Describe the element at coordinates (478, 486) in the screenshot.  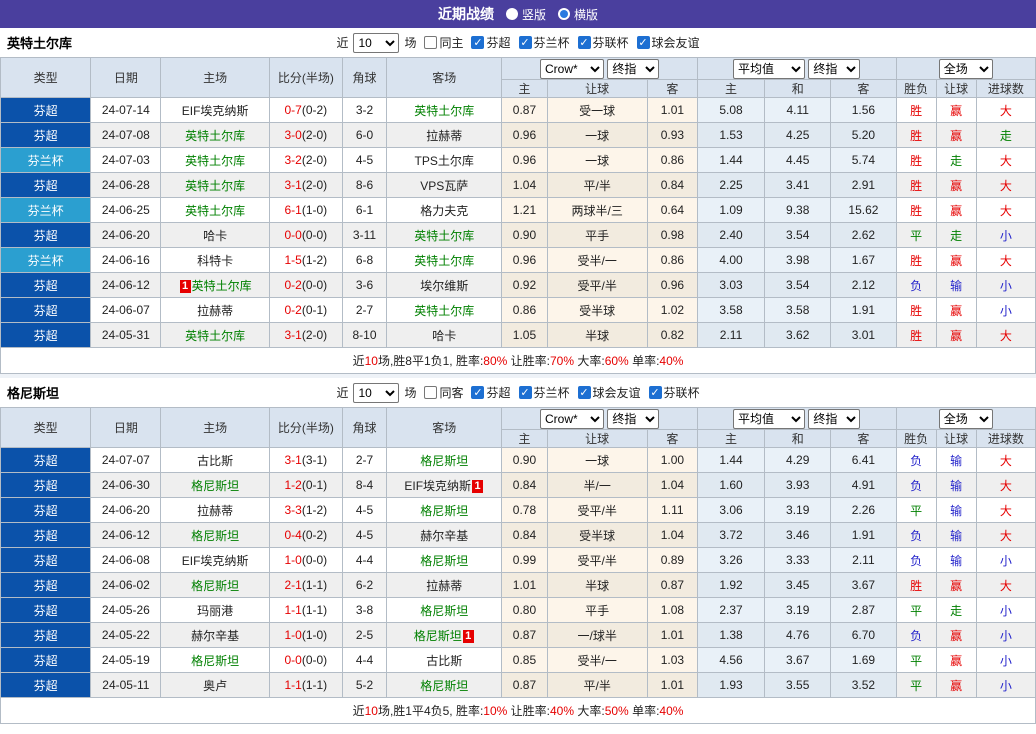
I see `red-card-badge: 1` at that location.